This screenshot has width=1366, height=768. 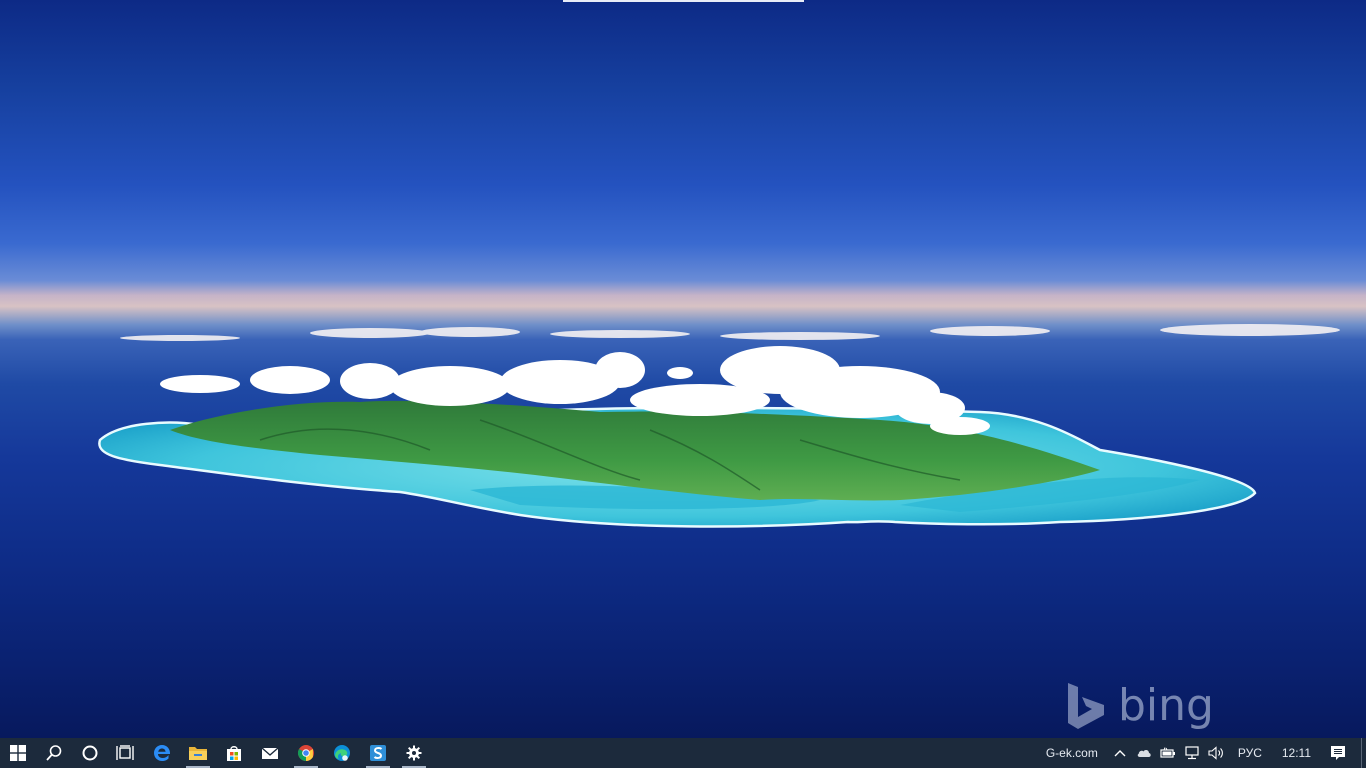 I want to click on chevron-up-icon, so click(x=1120, y=753).